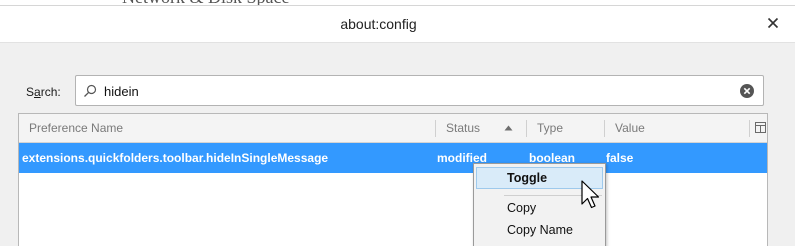 The height and width of the screenshot is (246, 795). I want to click on menu-item-copy-label: Copy, so click(522, 208).